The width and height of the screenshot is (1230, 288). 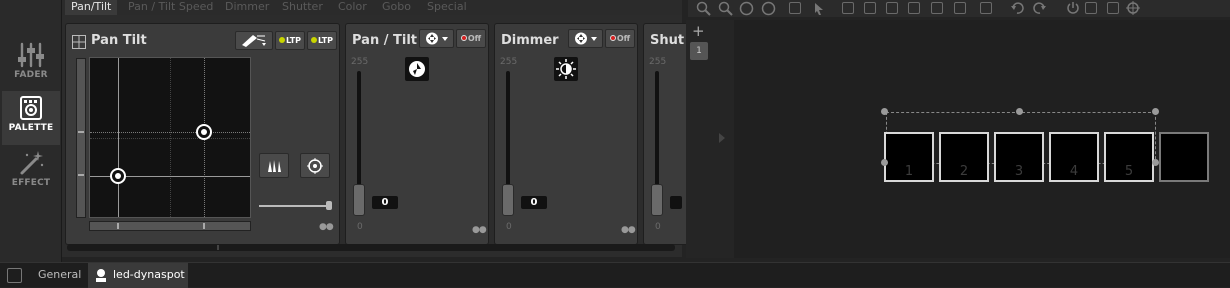 I want to click on fixture-cell: 1, so click(x=909, y=157).